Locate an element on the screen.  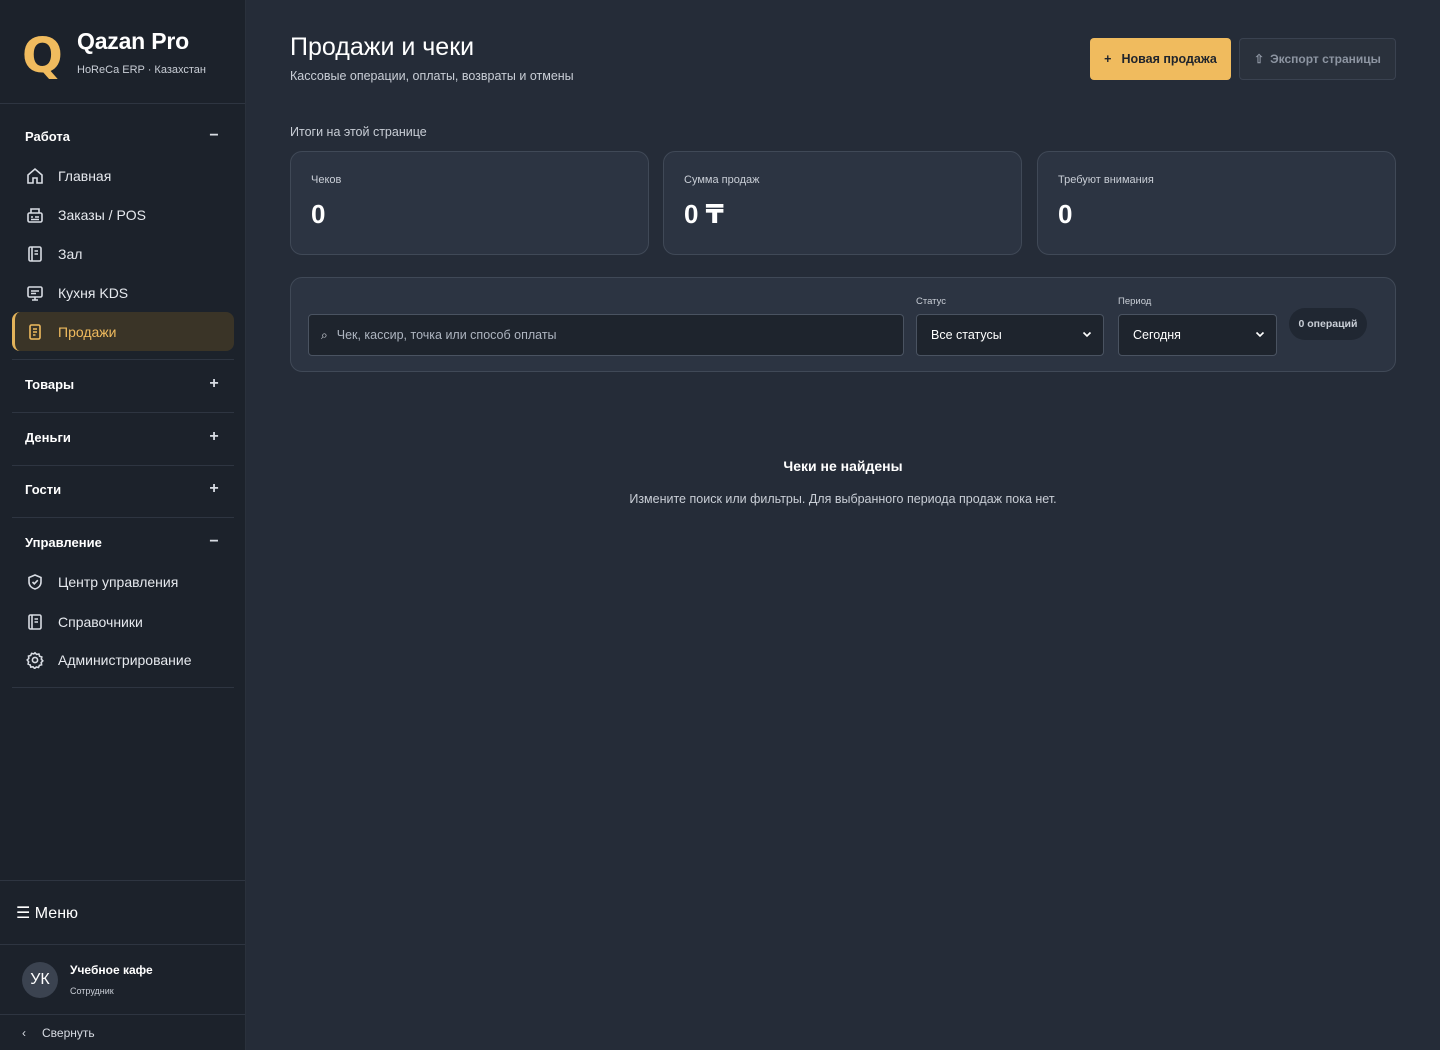
plus-icon: + is located at coordinates (1108, 59).